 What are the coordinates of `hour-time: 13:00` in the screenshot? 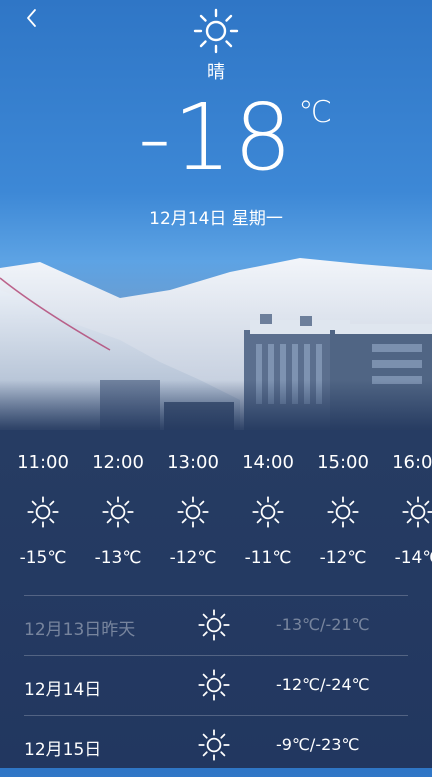 It's located at (193, 462).